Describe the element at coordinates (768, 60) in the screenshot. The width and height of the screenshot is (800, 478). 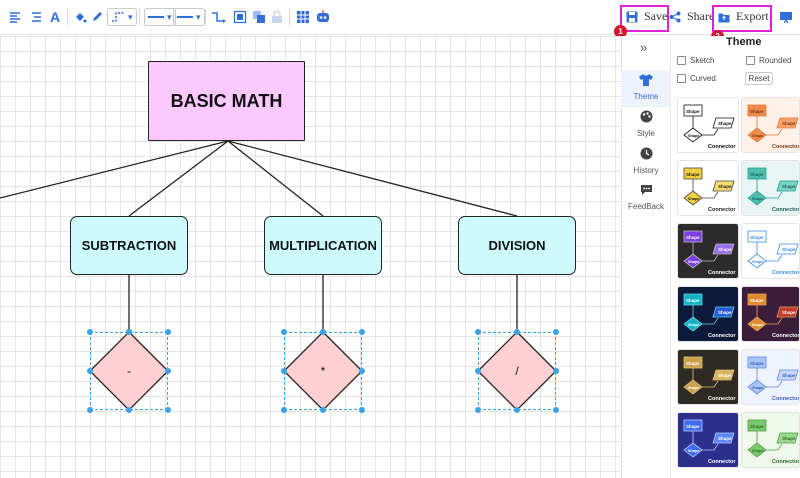
I see `rounded-checkbox: Rounded` at that location.